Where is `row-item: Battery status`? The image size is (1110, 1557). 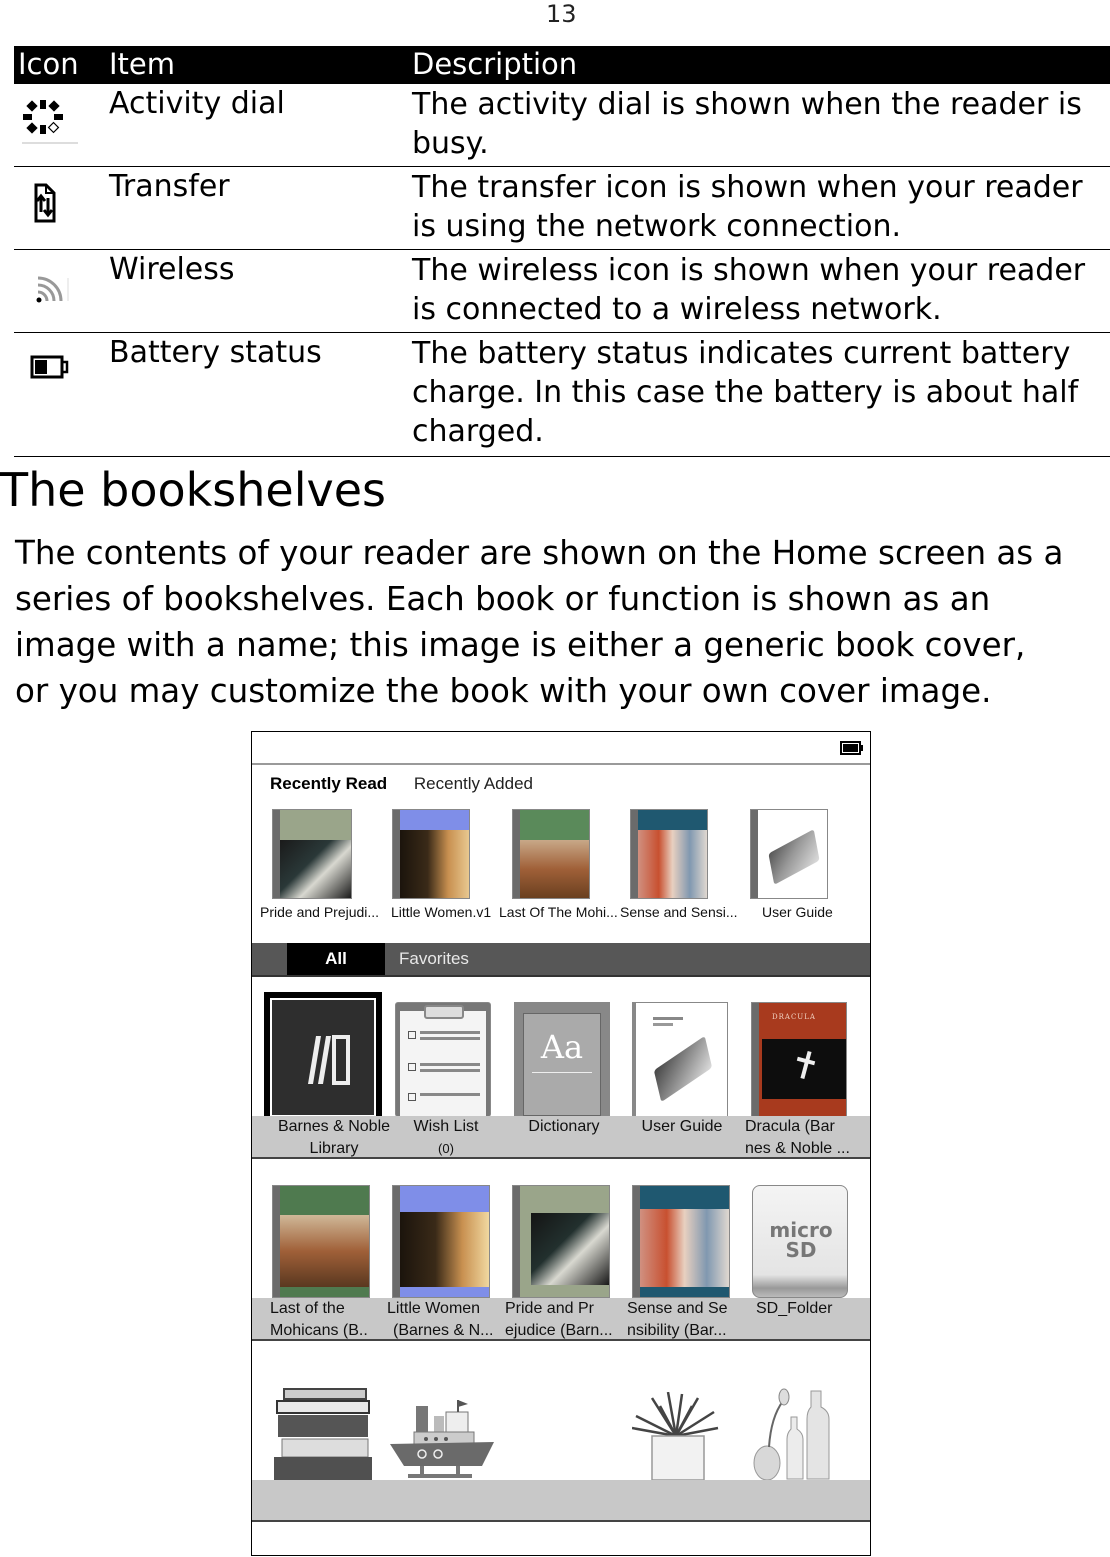
row-item: Battery status is located at coordinates (215, 352).